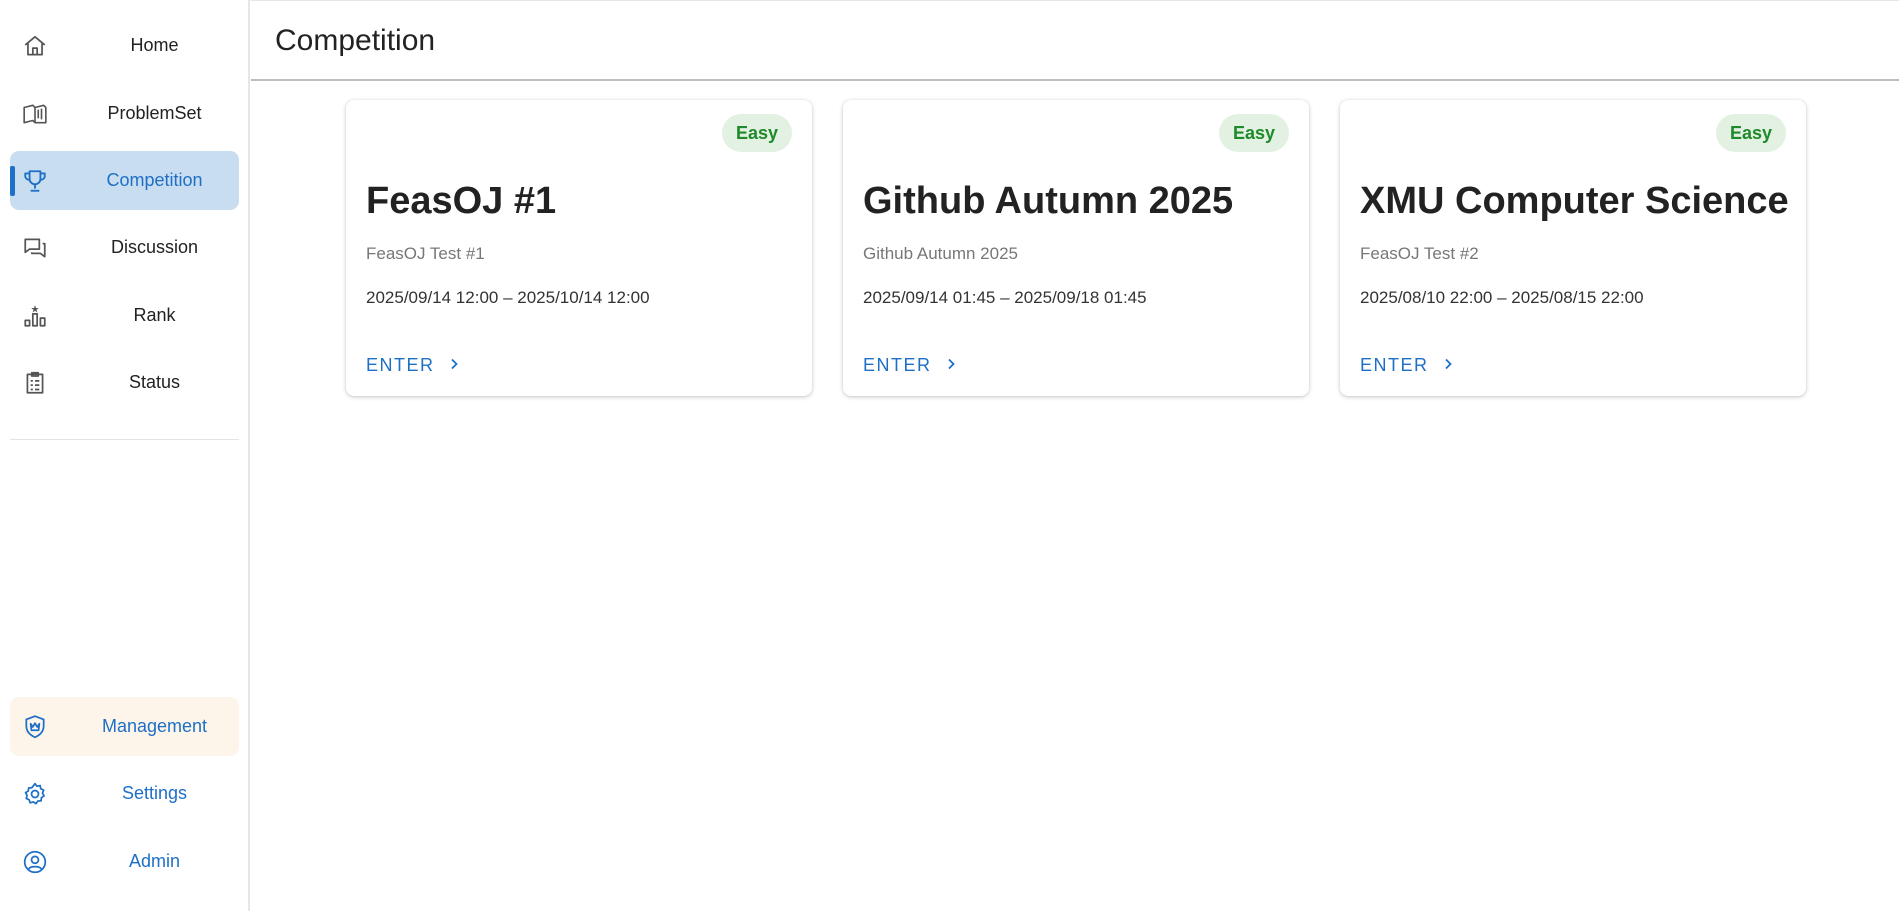 This screenshot has width=1899, height=911. I want to click on sidebar-item-management: Management, so click(124, 726).